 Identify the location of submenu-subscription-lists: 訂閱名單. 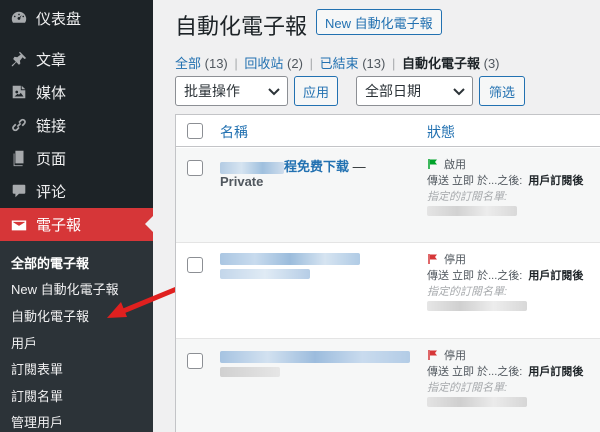
(37, 395).